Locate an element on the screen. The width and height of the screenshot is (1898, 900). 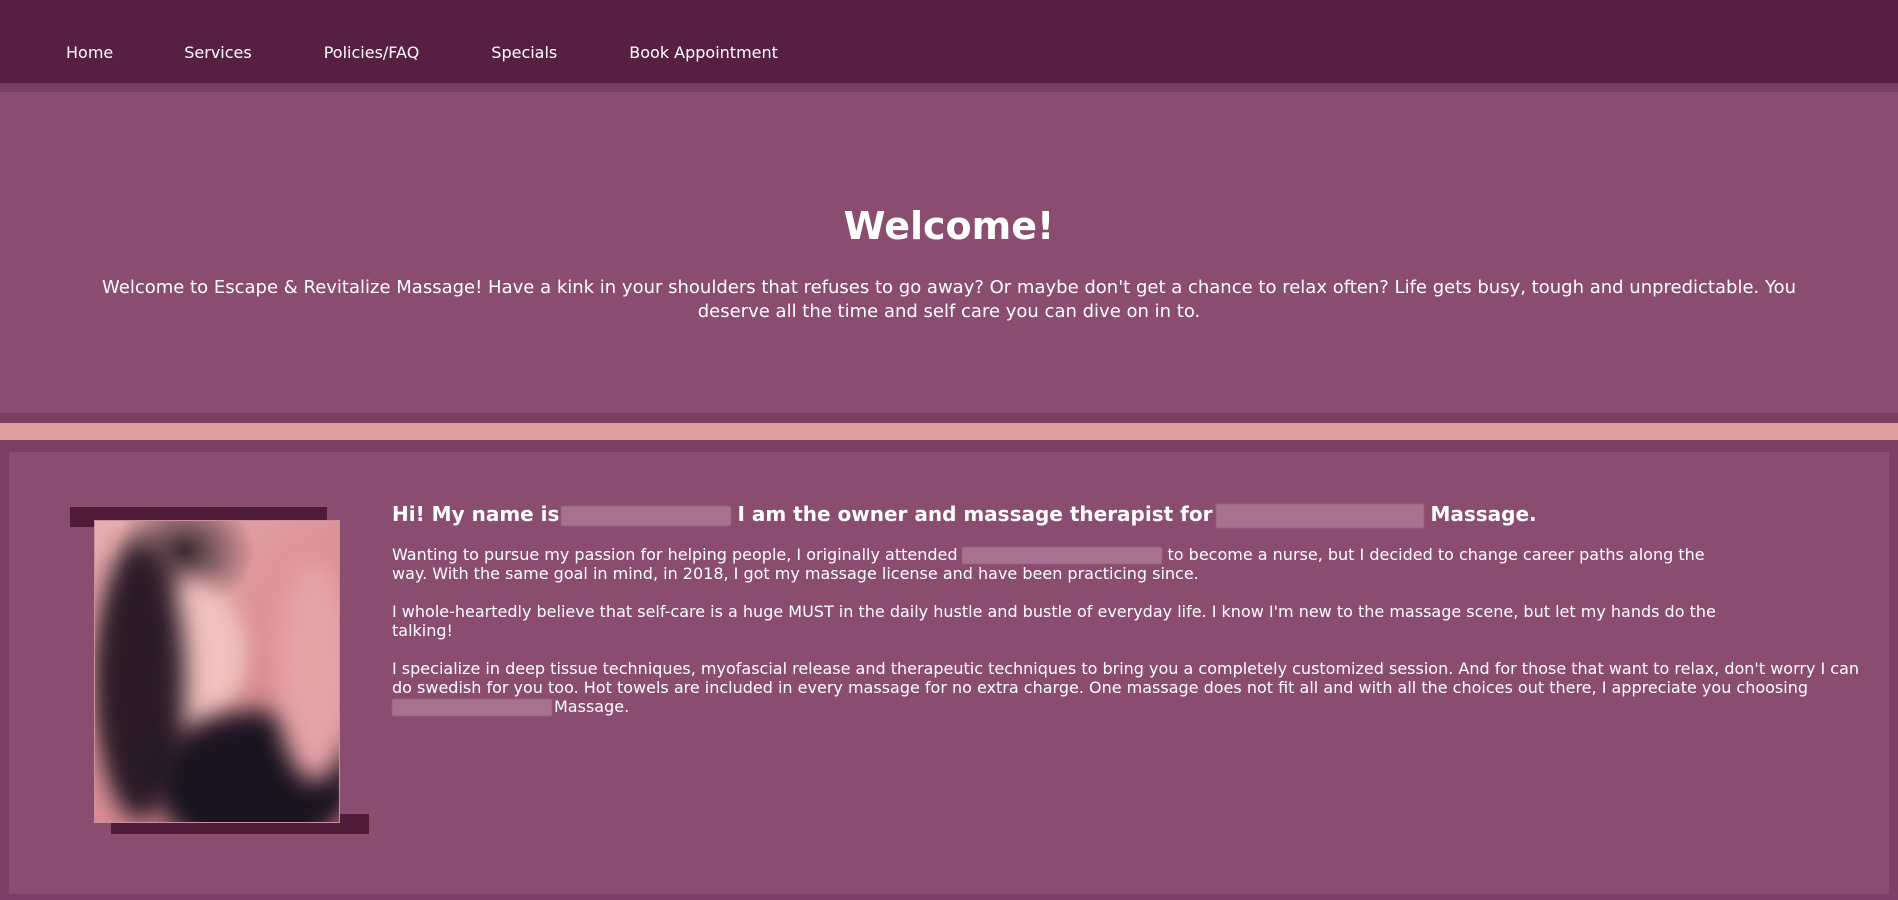
redacted-business-name is located at coordinates (1320, 515).